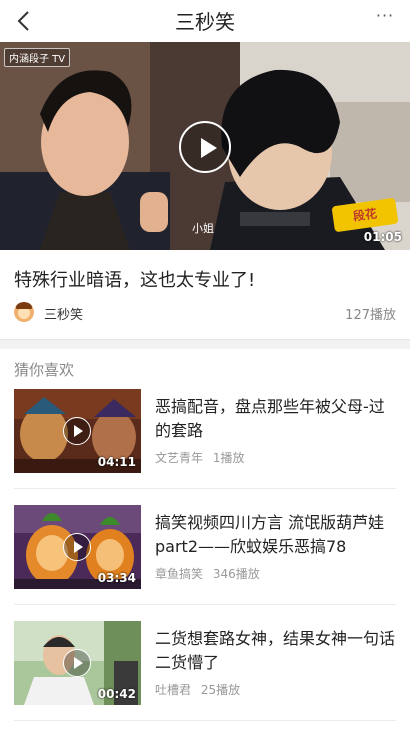 Image resolution: width=410 pixels, height=737 pixels. What do you see at coordinates (205, 344) in the screenshot?
I see `section-divider` at bounding box center [205, 344].